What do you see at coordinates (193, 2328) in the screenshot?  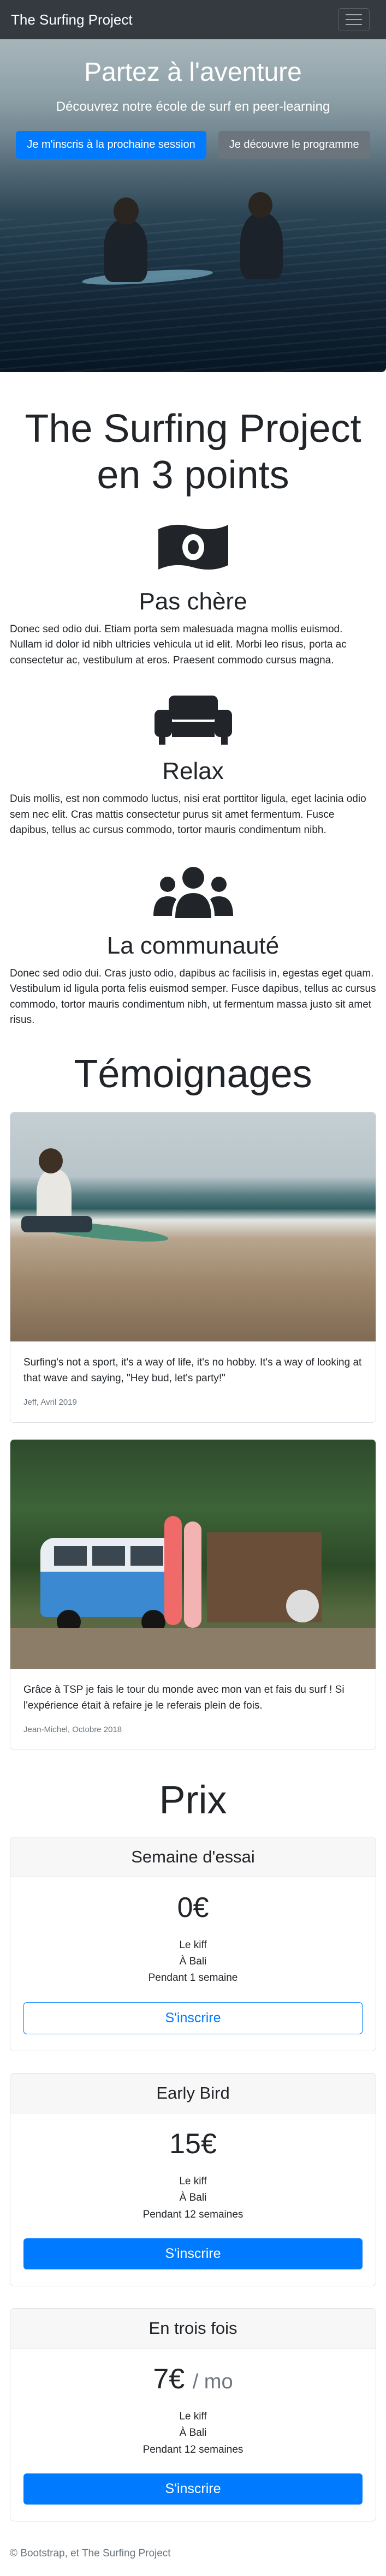 I see `plan-name: En trois fois` at bounding box center [193, 2328].